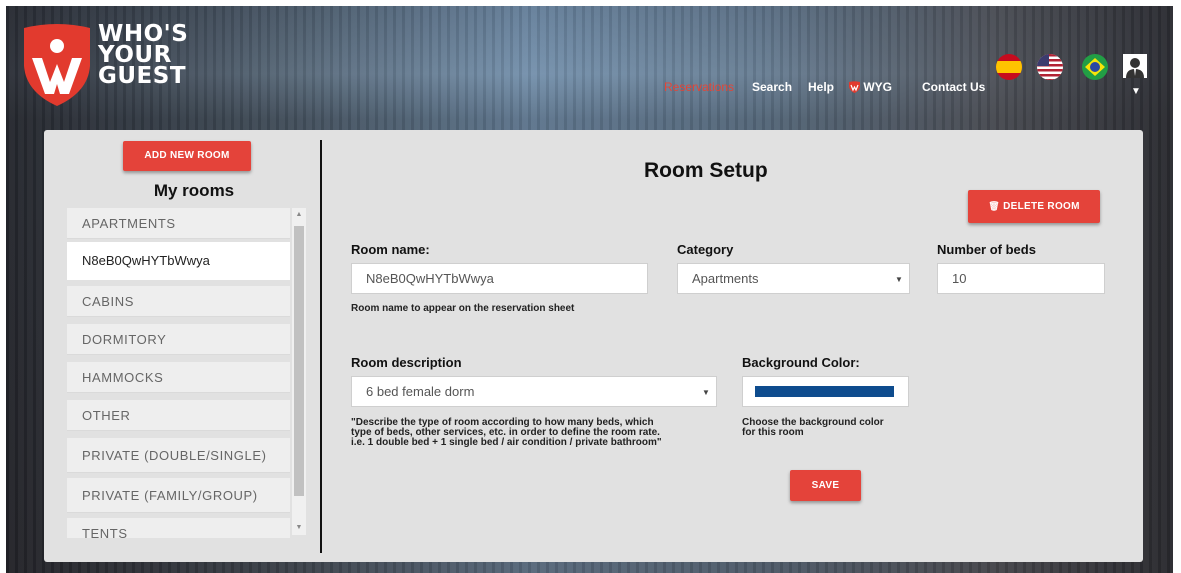  Describe the element at coordinates (299, 361) in the screenshot. I see `scroll-thumb` at that location.